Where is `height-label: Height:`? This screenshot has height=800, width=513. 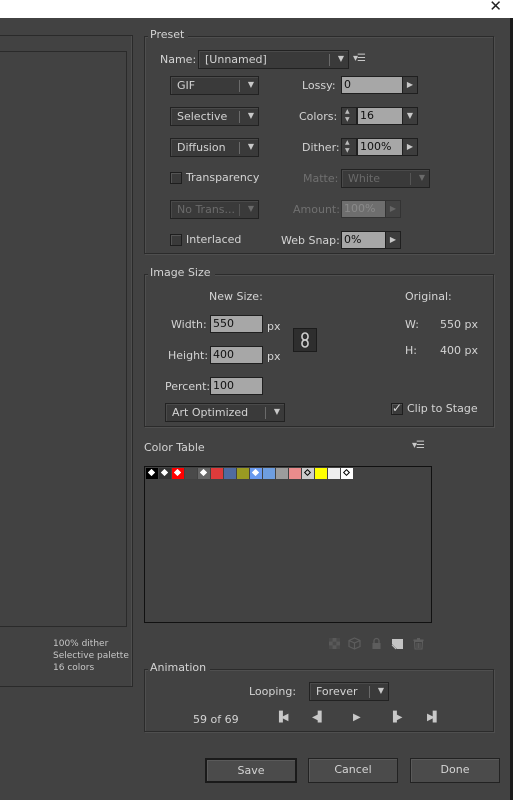 height-label: Height: is located at coordinates (188, 355).